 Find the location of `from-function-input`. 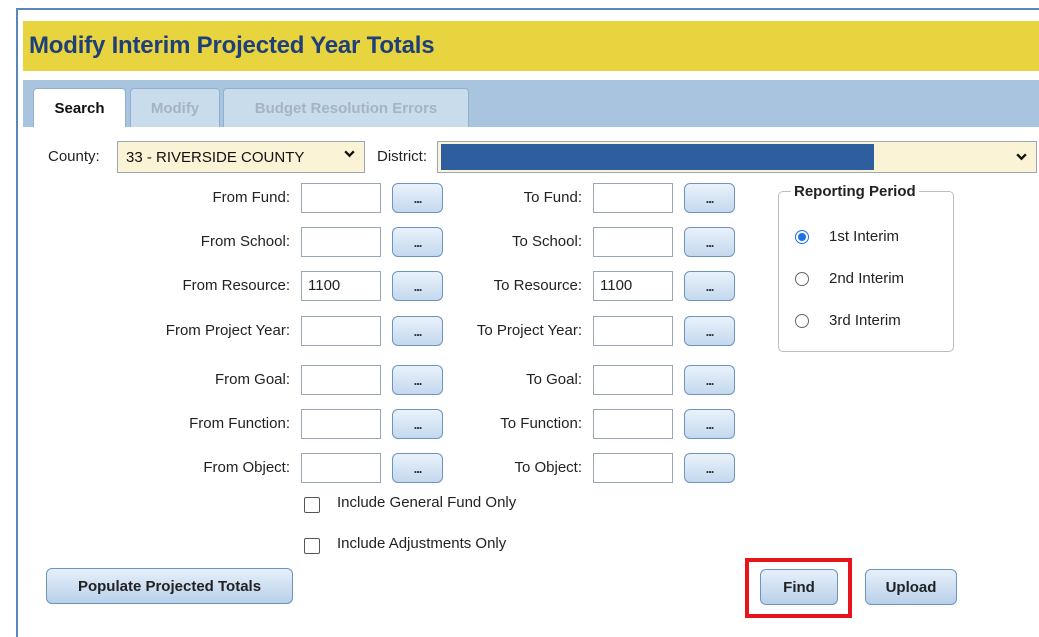

from-function-input is located at coordinates (341, 424).